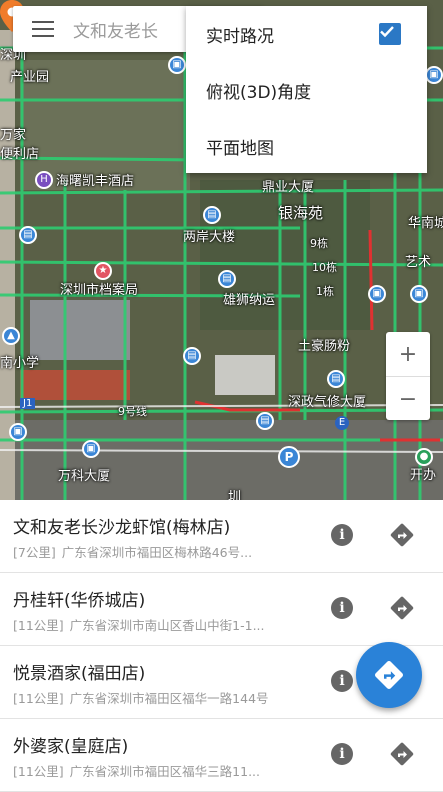  I want to click on menu-button, so click(43, 29).